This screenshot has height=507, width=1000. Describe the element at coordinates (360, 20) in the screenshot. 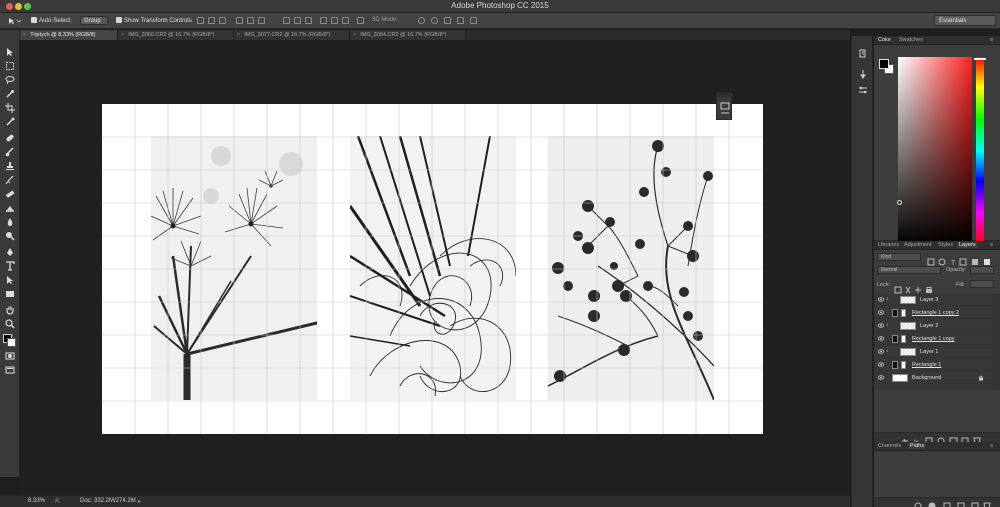

I see `auto-align-icon` at that location.